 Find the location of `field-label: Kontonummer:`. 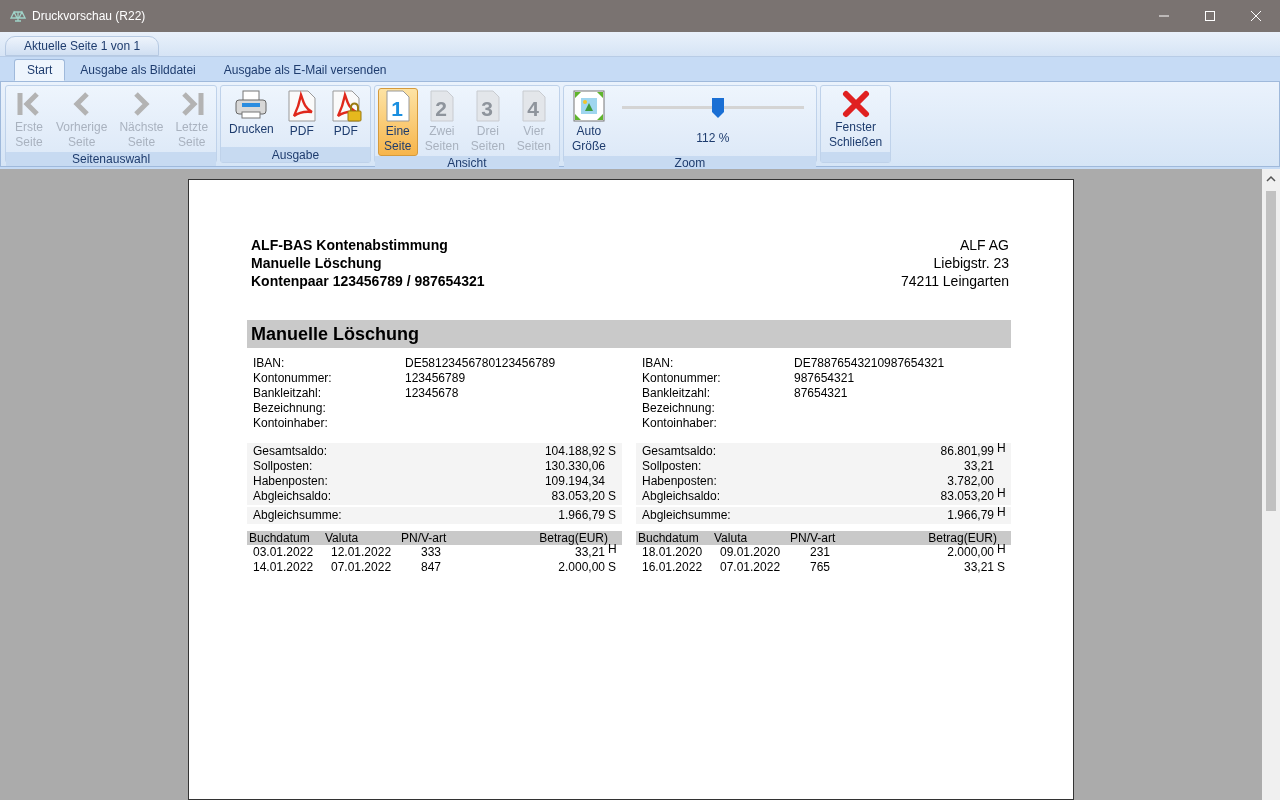

field-label: Kontonummer: is located at coordinates (682, 378).